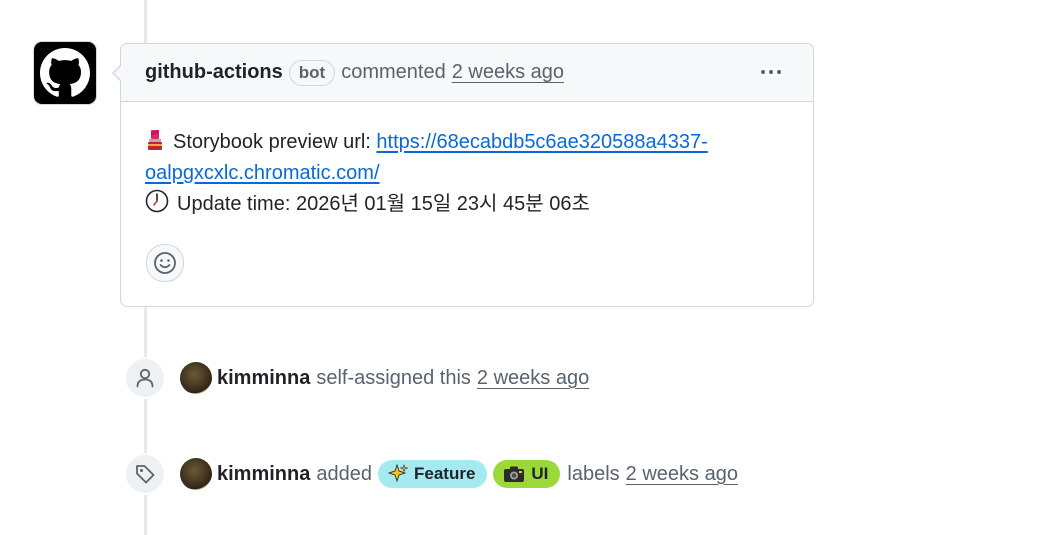 This screenshot has width=1042, height=535. What do you see at coordinates (214, 72) in the screenshot?
I see `comment-author-link: github-actions` at bounding box center [214, 72].